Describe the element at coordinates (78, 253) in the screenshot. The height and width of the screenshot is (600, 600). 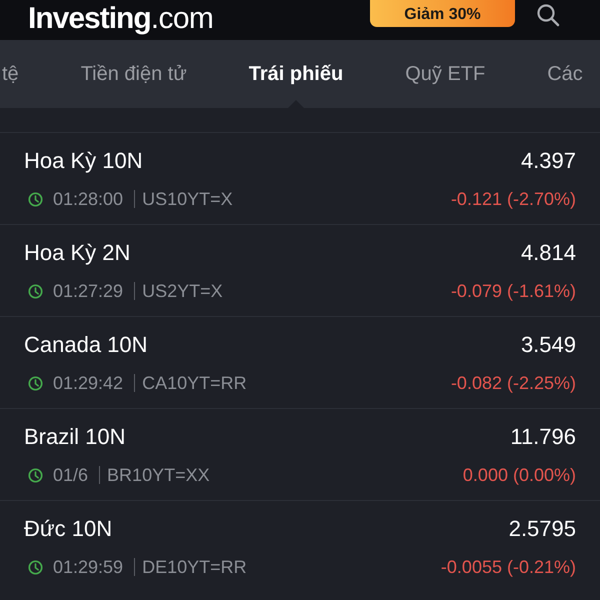
I see `bond-name: Hoa Kỳ 2N` at that location.